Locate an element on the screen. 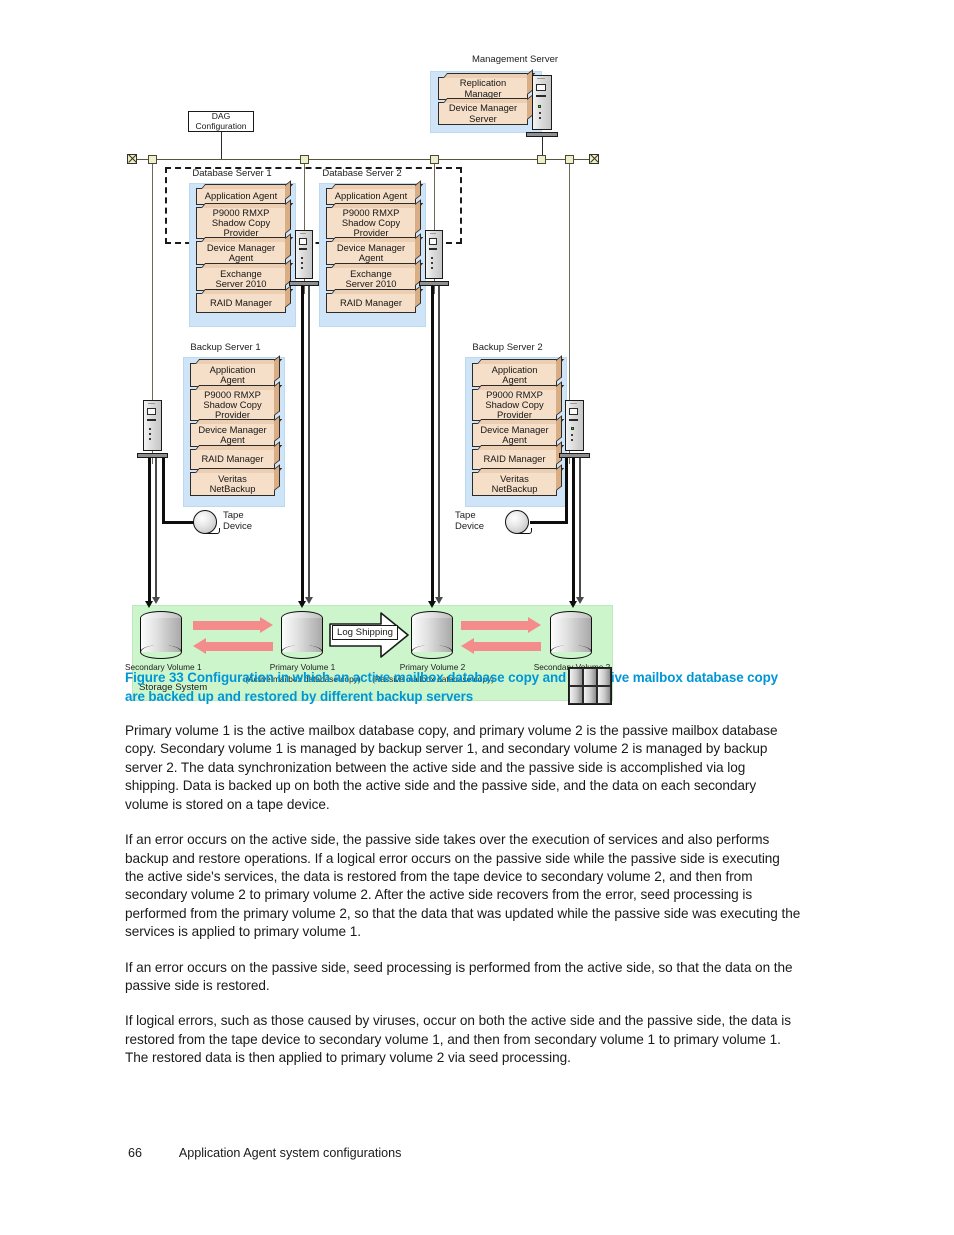  dag-configuration-box: DAG Configuration is located at coordinates (221, 121).